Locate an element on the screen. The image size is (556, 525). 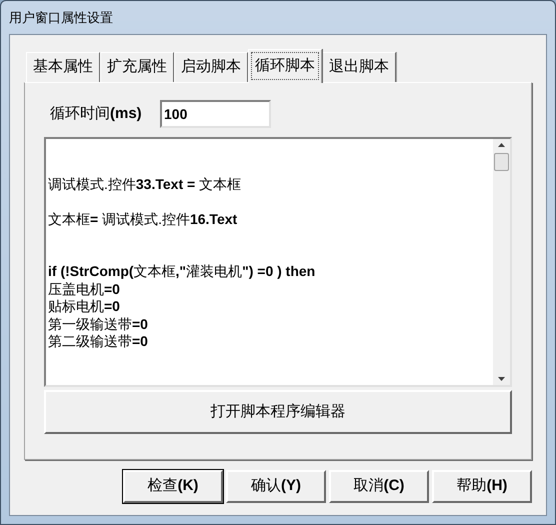
code-line: if (!StrComp(文本框,"灌装电机") =0 ) then is located at coordinates (182, 271).